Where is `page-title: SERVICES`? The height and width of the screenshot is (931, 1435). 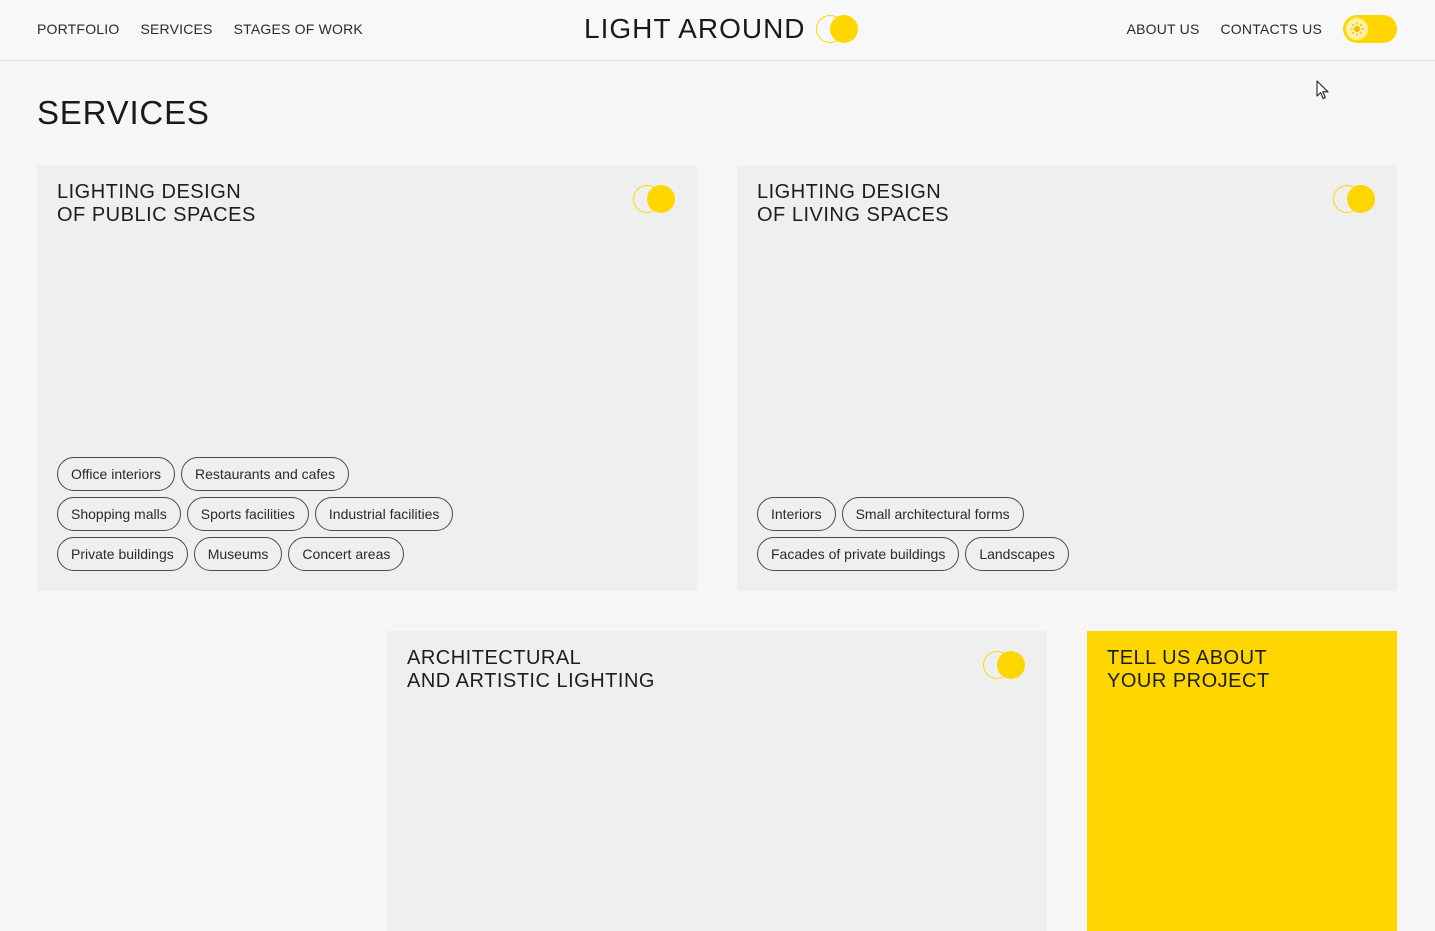
page-title: SERVICES is located at coordinates (123, 112).